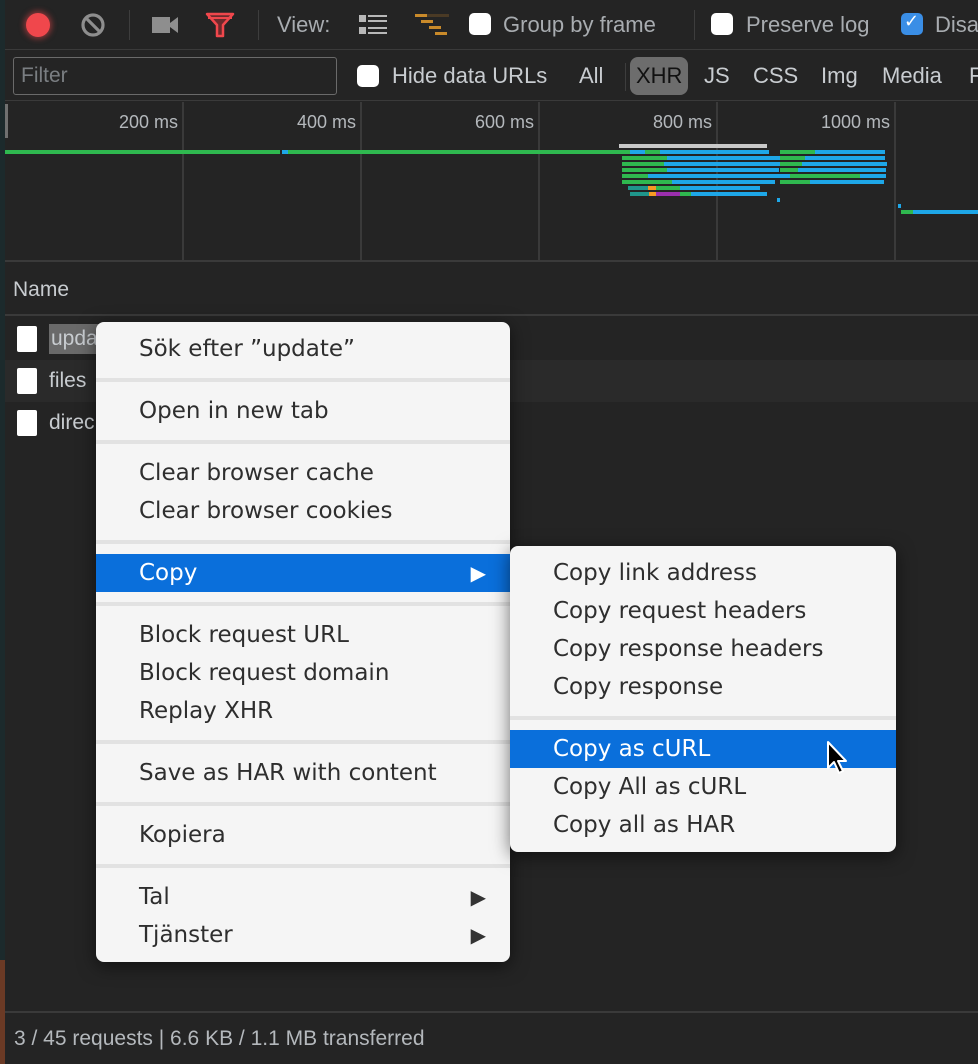 This screenshot has height=1064, width=978. Describe the element at coordinates (703, 825) in the screenshot. I see `menu-item-copy-all-as-har: Copy all as HAR` at that location.